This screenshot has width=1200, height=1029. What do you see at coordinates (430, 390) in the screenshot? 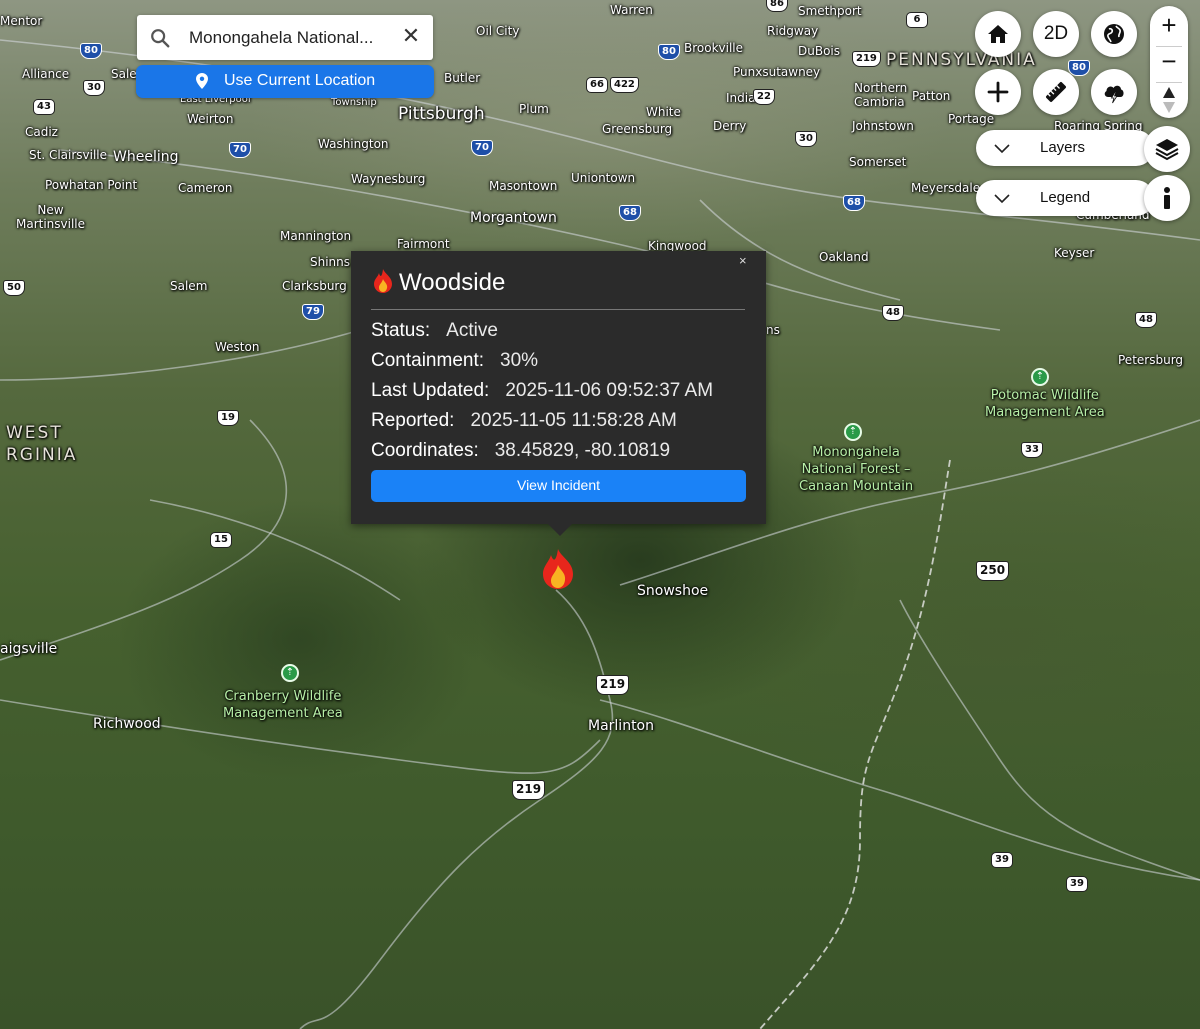
I see `row-label: Last Updated:` at bounding box center [430, 390].